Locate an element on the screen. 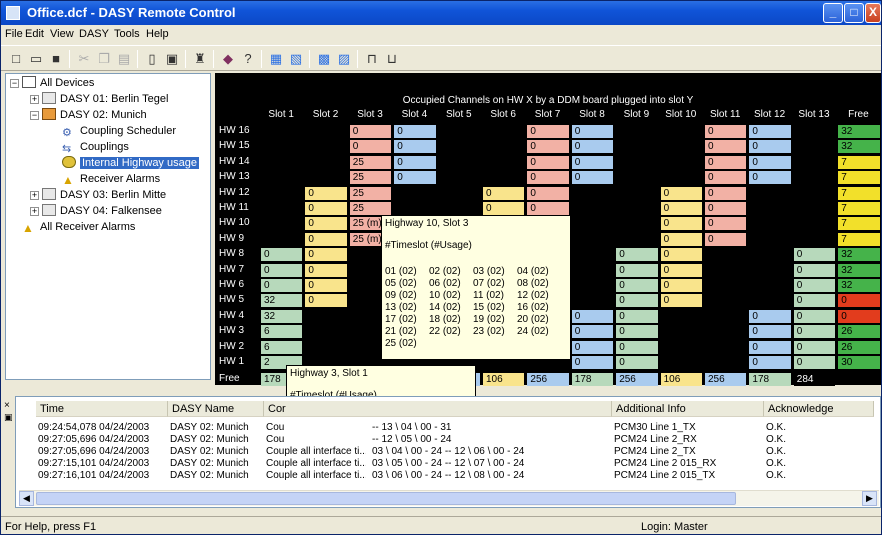 The height and width of the screenshot is (535, 882). scroll-right-icon: ▶ is located at coordinates (869, 498).